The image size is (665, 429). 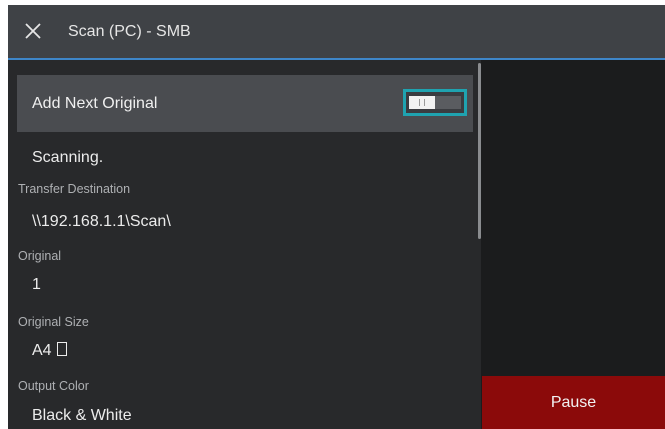 What do you see at coordinates (95, 103) in the screenshot?
I see `add-next-original-label: Add Next Original` at bounding box center [95, 103].